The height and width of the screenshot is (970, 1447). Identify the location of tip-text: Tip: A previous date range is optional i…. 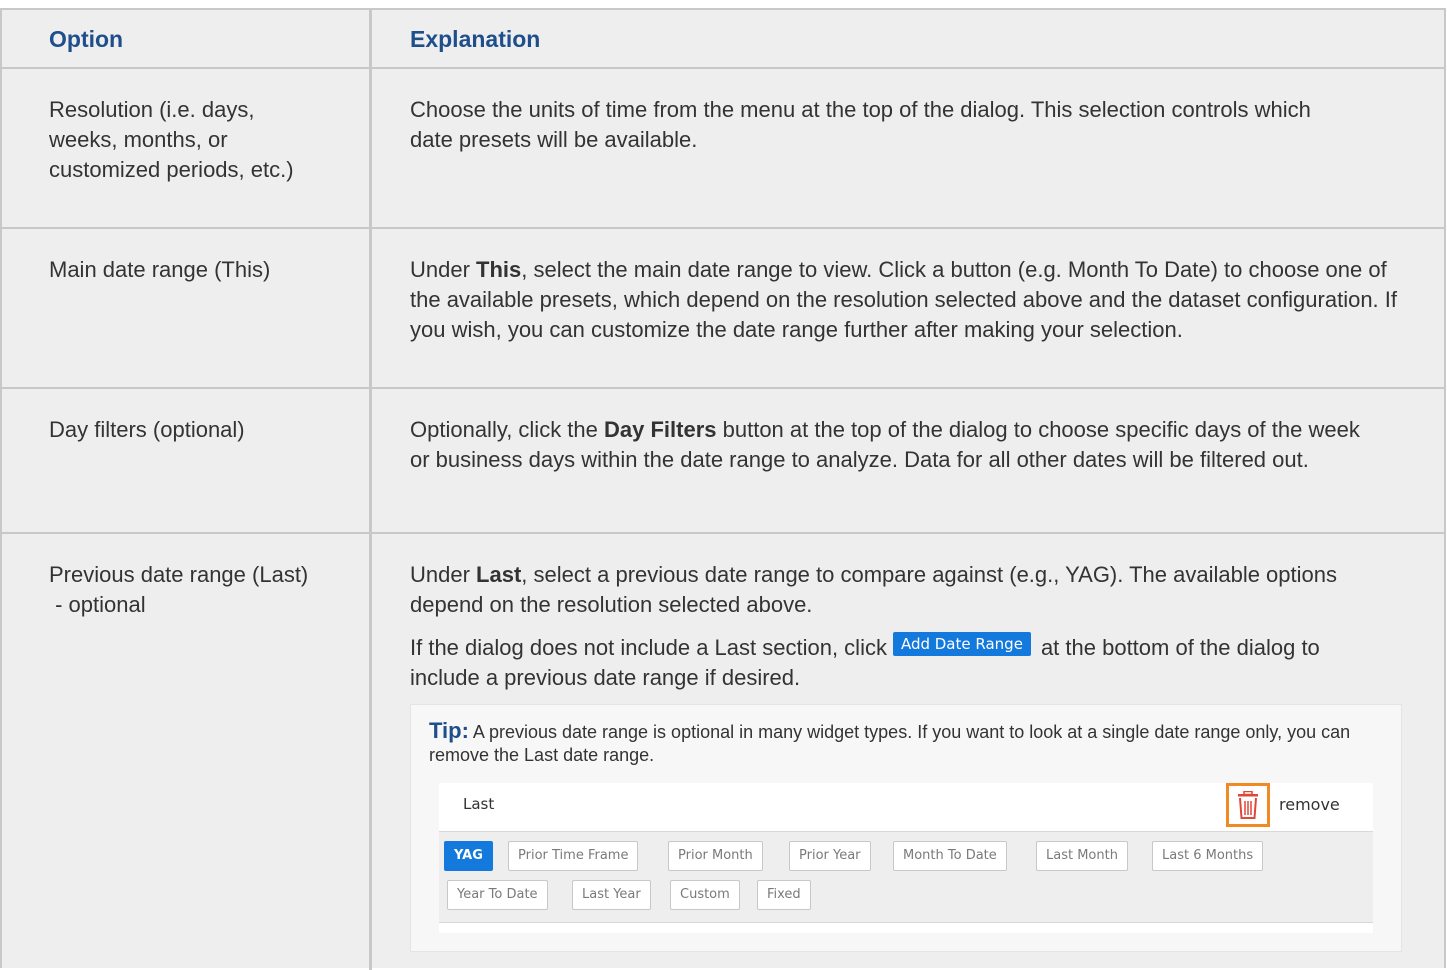
(890, 741).